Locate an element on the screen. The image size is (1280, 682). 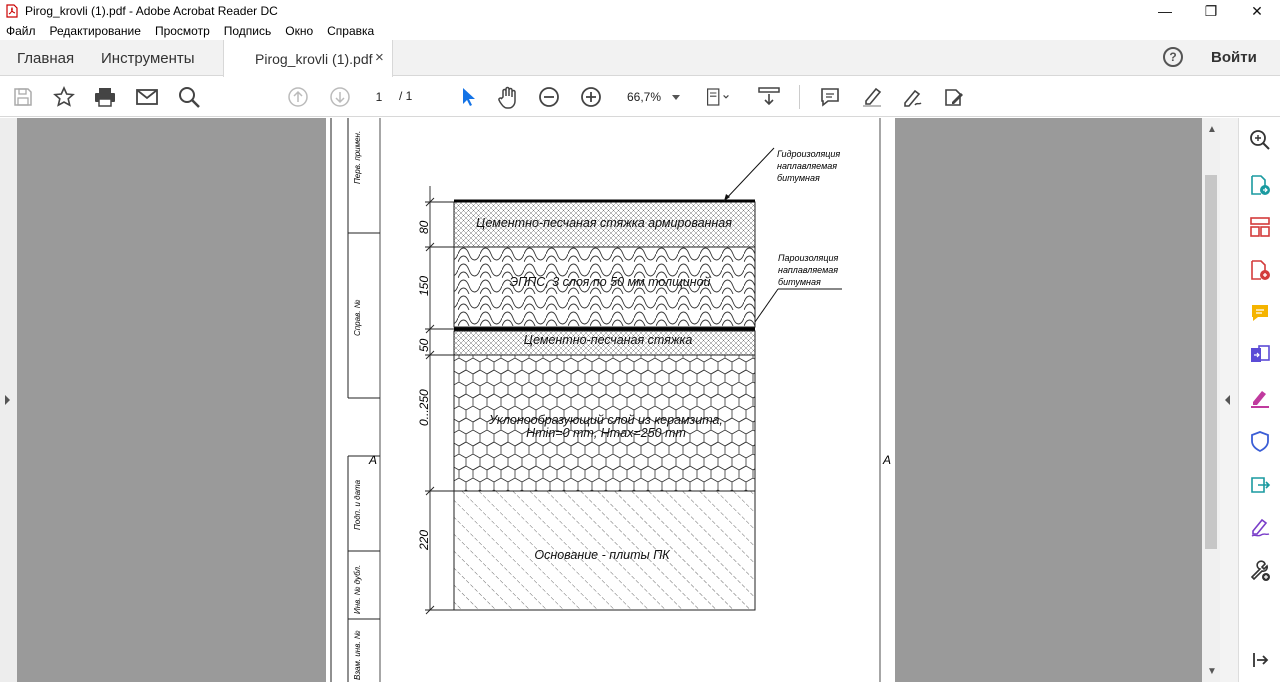
menu-help: Справка is located at coordinates (350, 31).